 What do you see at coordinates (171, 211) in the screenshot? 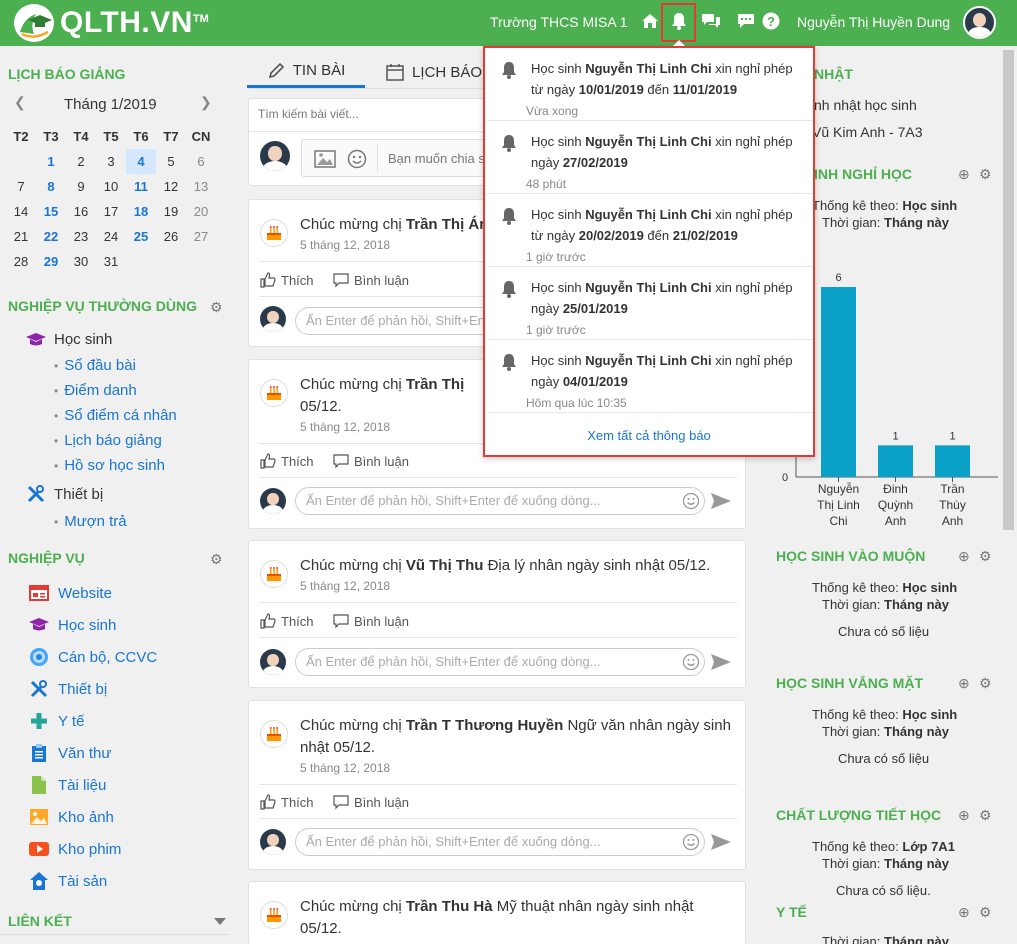
I see `calendar-day: 19` at bounding box center [171, 211].